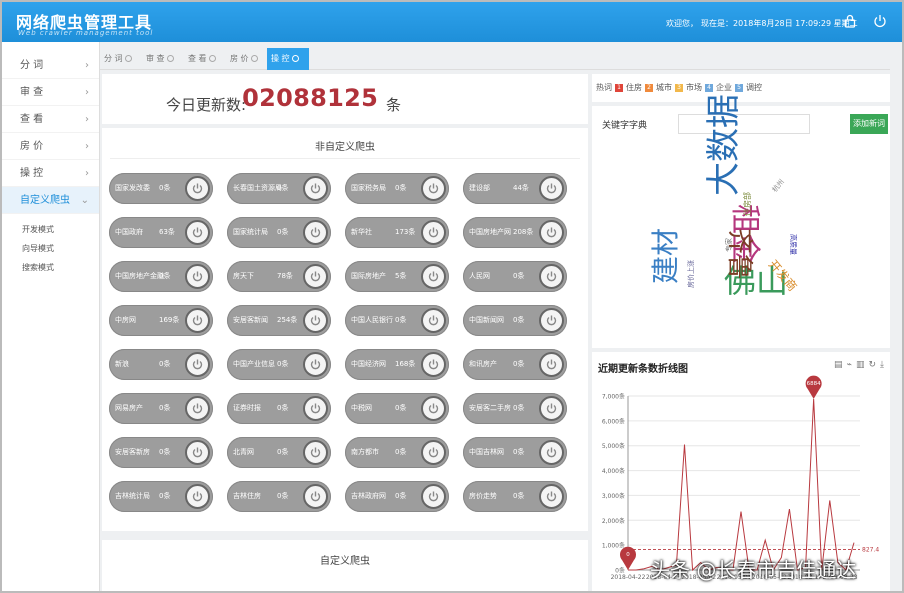 This screenshot has height=593, width=904. I want to click on crawler-switch: 中国政府 63条, so click(161, 232).